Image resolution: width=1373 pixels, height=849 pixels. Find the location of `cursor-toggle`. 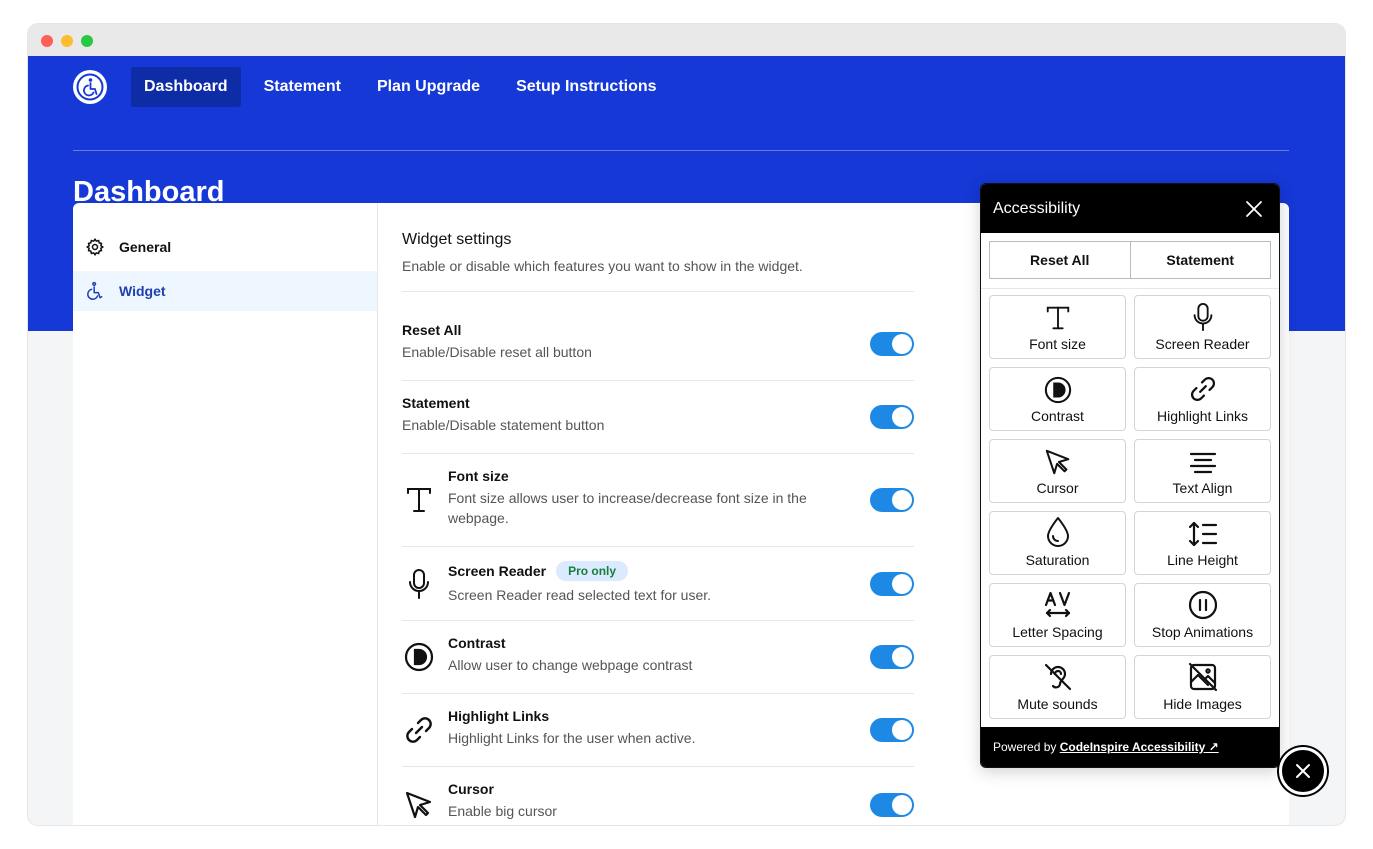

cursor-toggle is located at coordinates (892, 805).